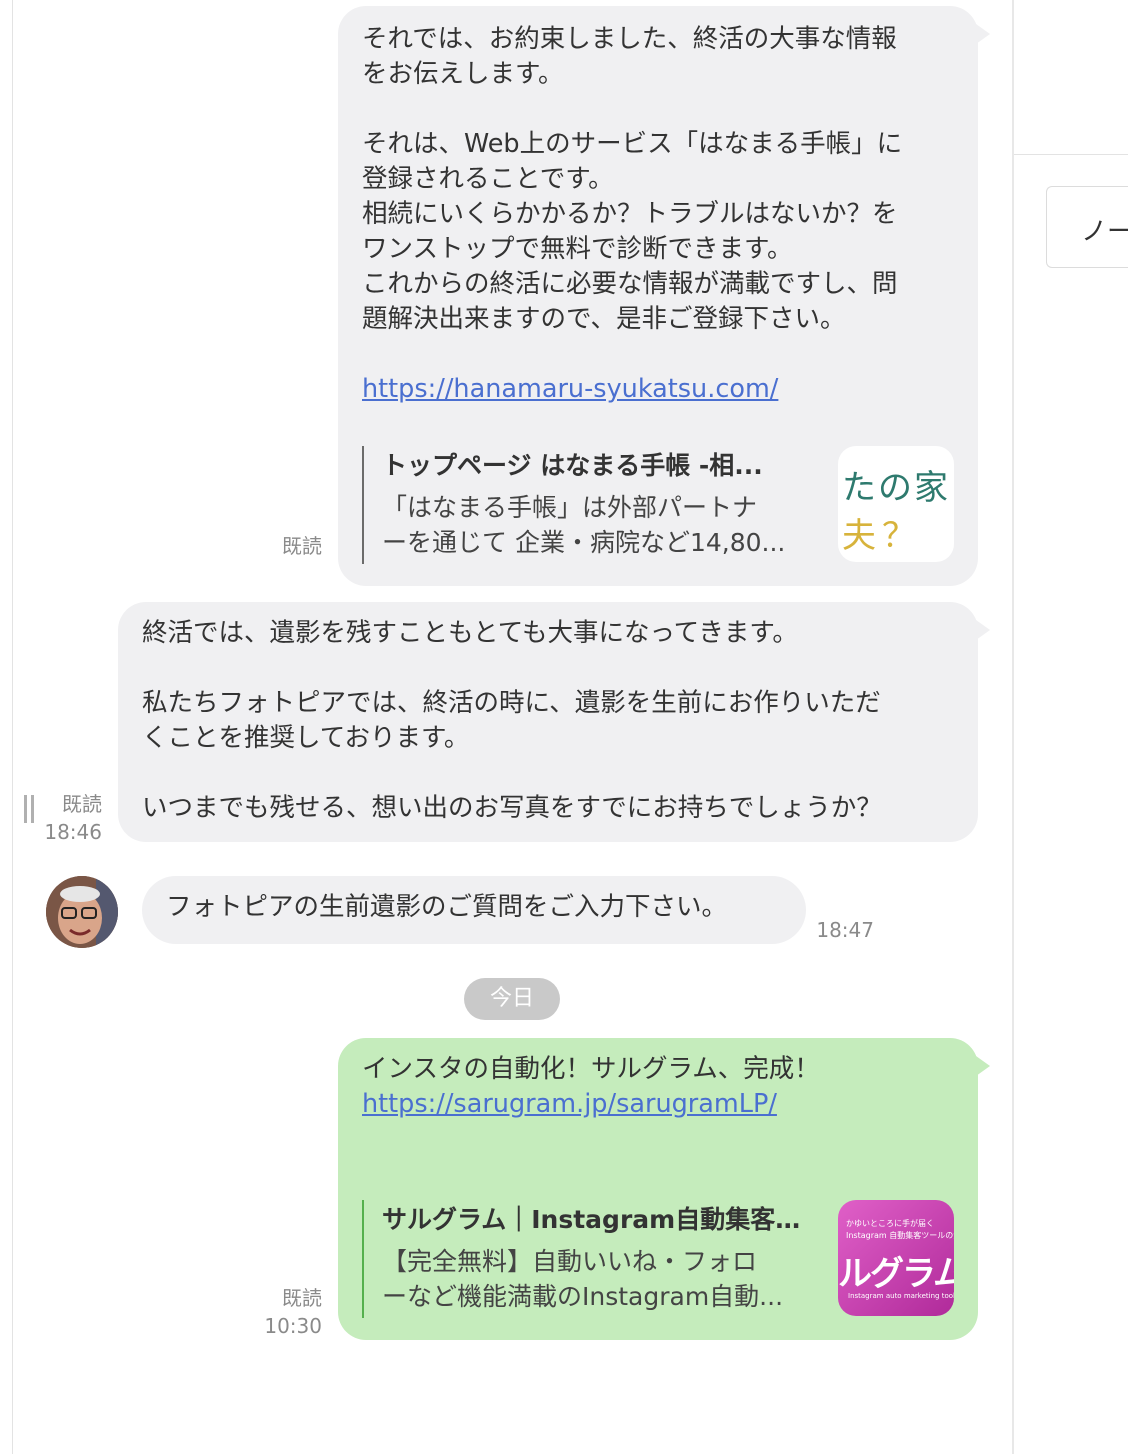 The width and height of the screenshot is (1128, 1454). What do you see at coordinates (845, 930) in the screenshot?
I see `message-time: 18:47` at bounding box center [845, 930].